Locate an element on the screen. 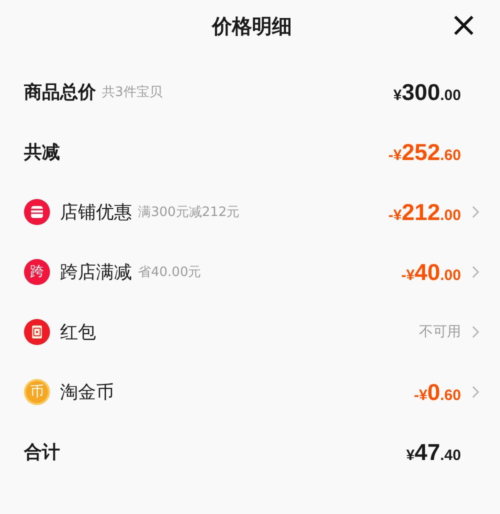 This screenshot has width=500, height=514. sheet-title: 价格明细 is located at coordinates (252, 26).